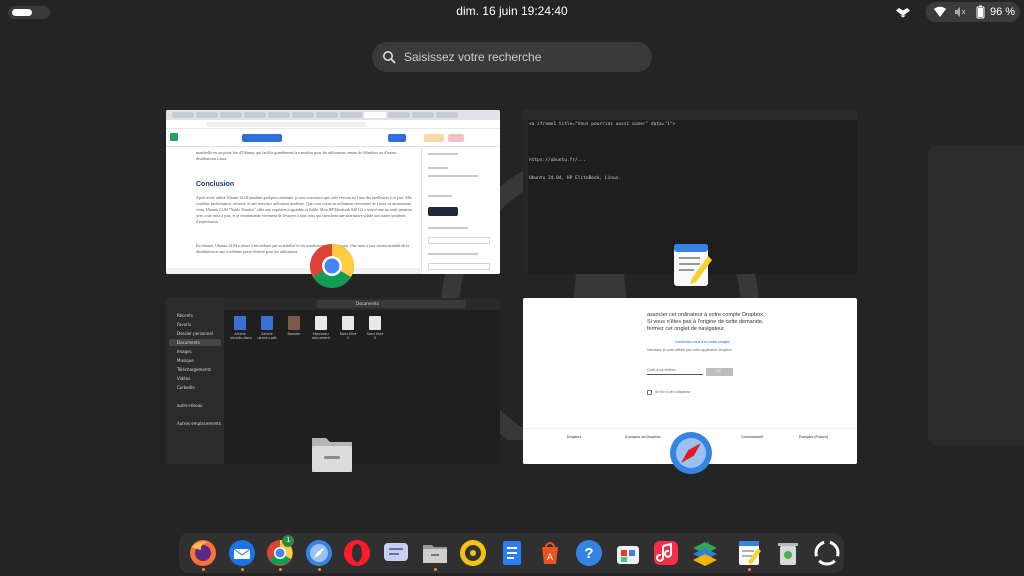  What do you see at coordinates (195, 360) in the screenshot?
I see `files-sidebar-item: Musique` at bounding box center [195, 360].